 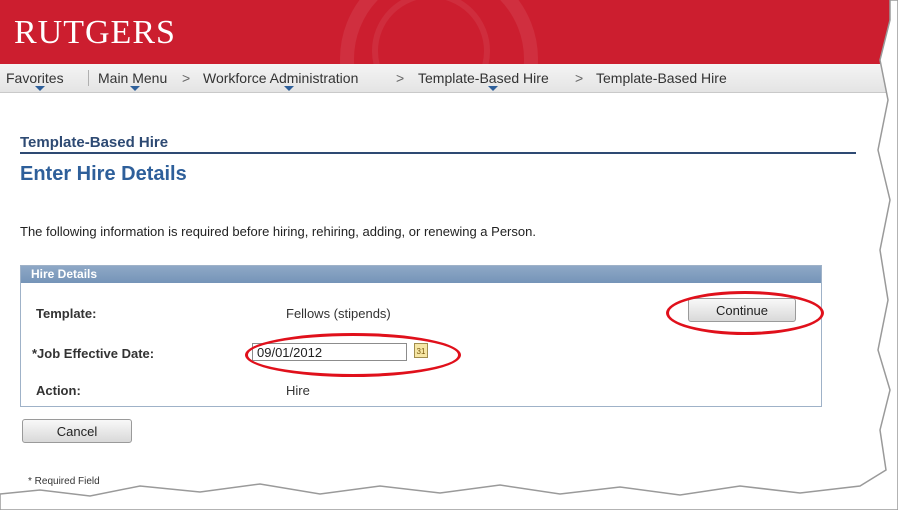 I want to click on nav-template-based-hire-current: Template-Based Hire, so click(x=661, y=78).